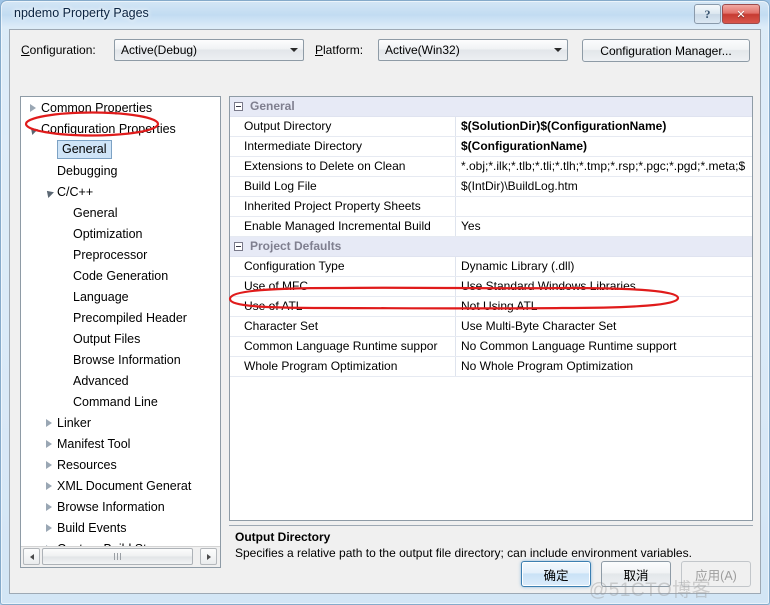  Describe the element at coordinates (120, 107) in the screenshot. I see `tree-item-common-properties: Common Properties` at that location.